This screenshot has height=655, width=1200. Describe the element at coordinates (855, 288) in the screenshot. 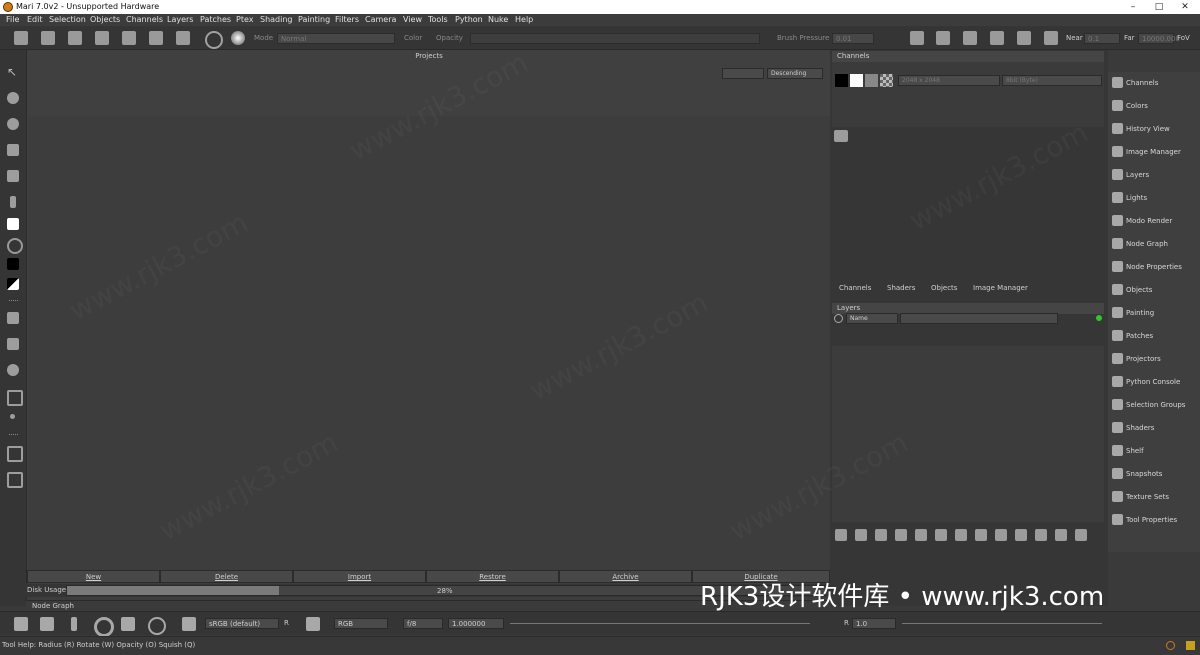

I see `tab-channels: Channels` at that location.